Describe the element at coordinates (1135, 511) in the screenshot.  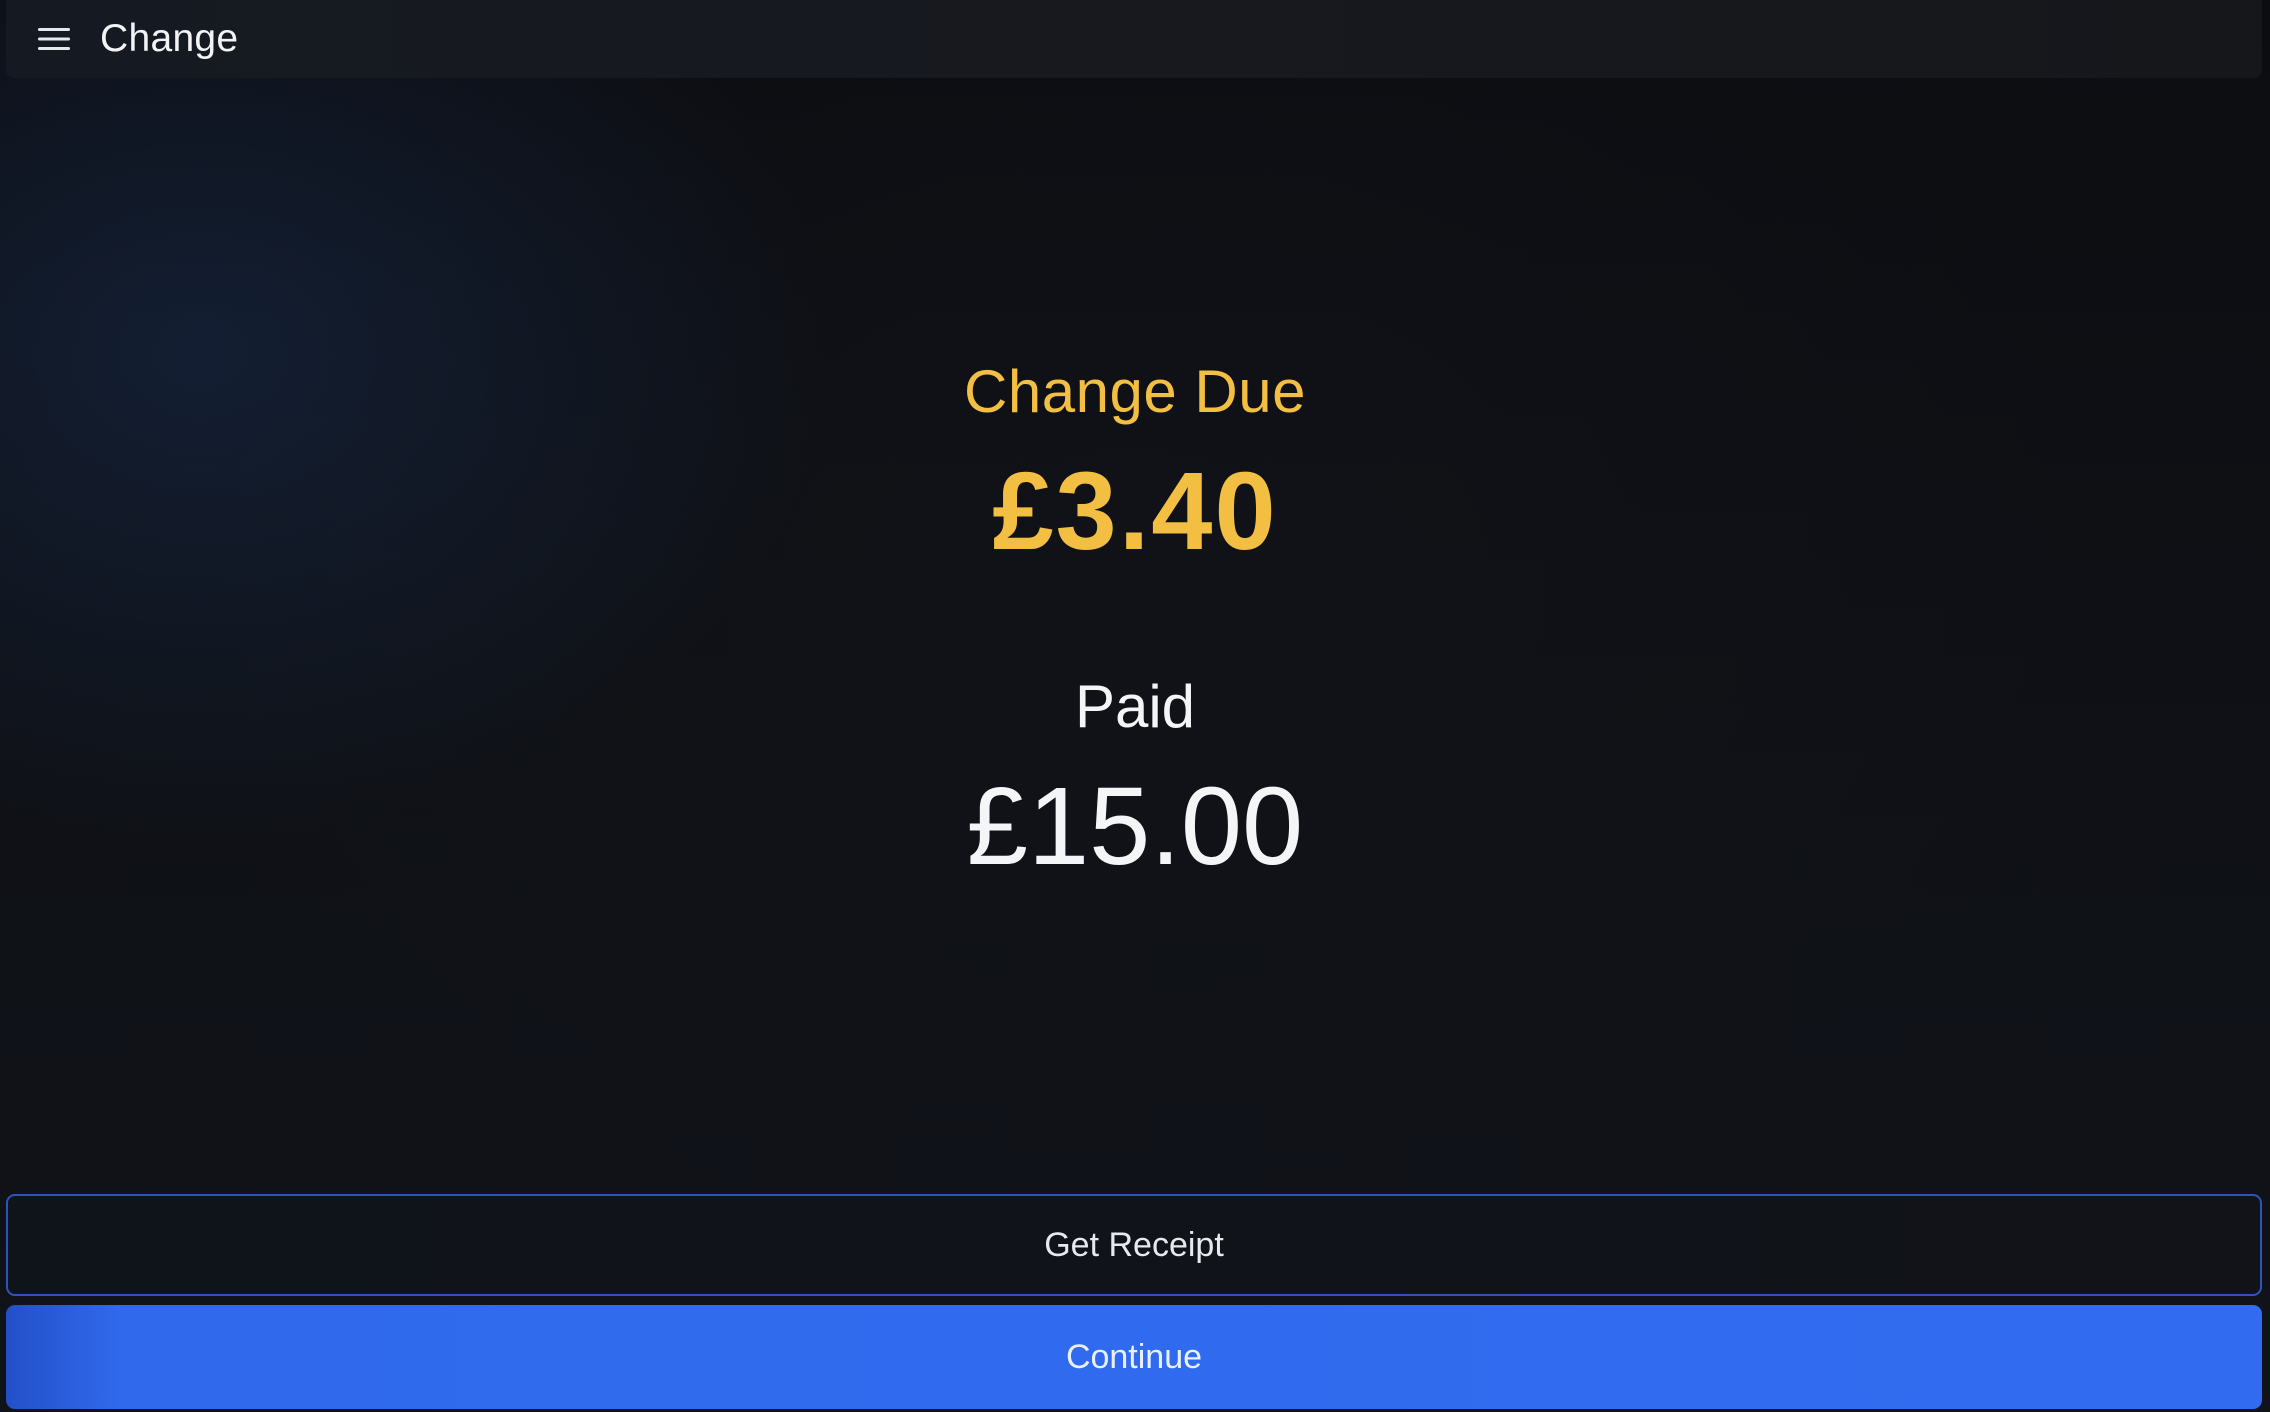
I see `change-due-amount: £3.40` at that location.